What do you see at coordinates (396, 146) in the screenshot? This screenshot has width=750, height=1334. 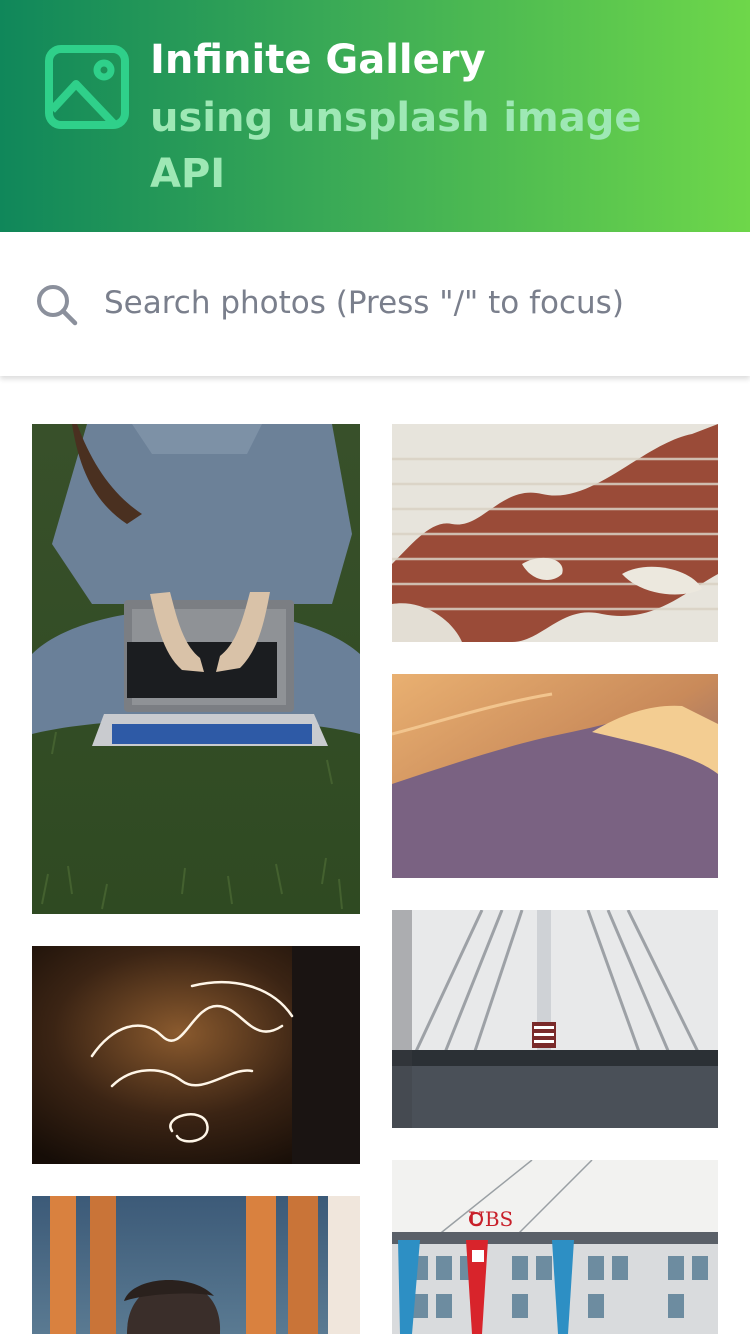 I see `app-subtitle: using unsplash image API` at bounding box center [396, 146].